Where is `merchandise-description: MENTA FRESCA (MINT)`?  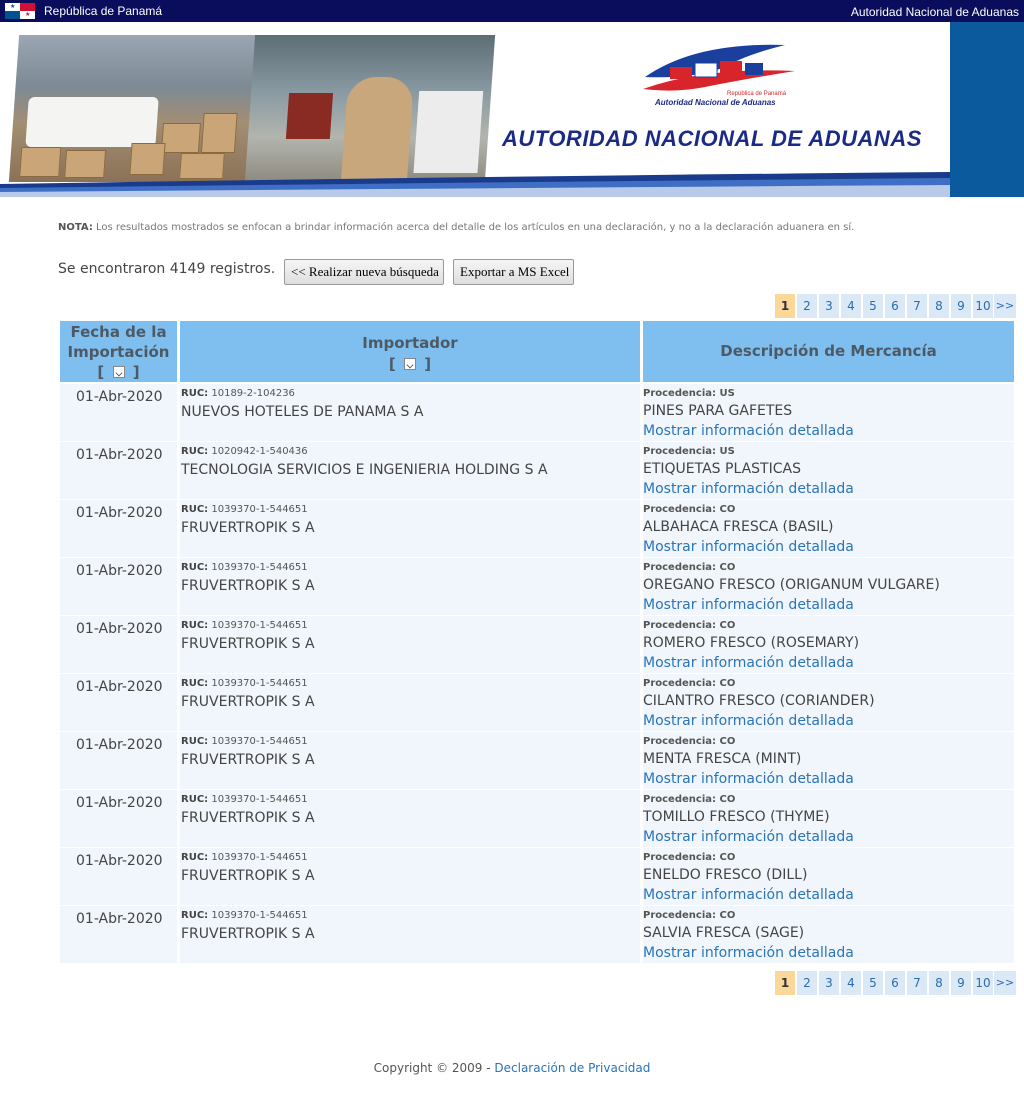
merchandise-description: MENTA FRESCA (MINT) is located at coordinates (722, 759).